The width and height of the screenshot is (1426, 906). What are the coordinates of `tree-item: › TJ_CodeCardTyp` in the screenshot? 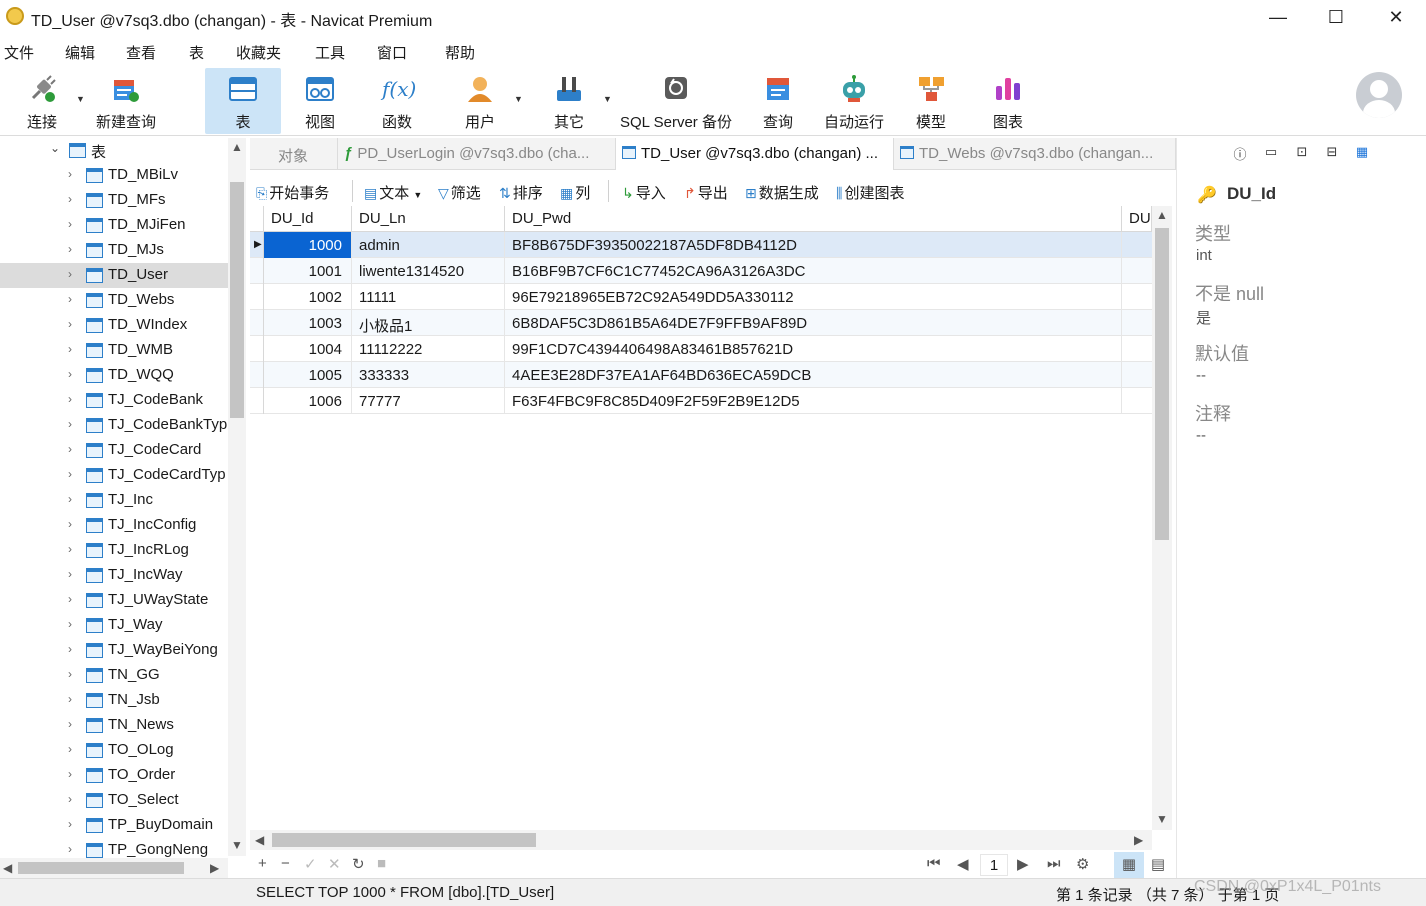 It's located at (114, 475).